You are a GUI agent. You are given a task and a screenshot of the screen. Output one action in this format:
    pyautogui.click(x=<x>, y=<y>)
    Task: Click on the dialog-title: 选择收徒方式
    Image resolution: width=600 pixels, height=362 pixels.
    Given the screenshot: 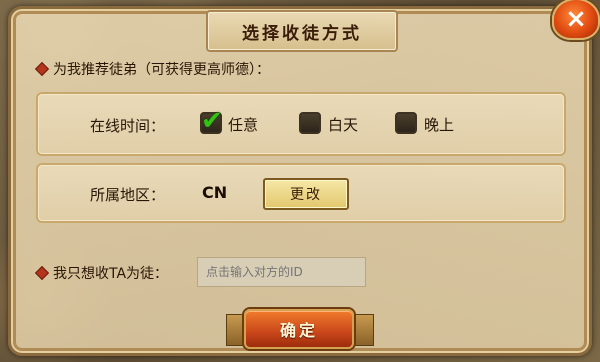 What is the action you would take?
    pyautogui.click(x=302, y=31)
    